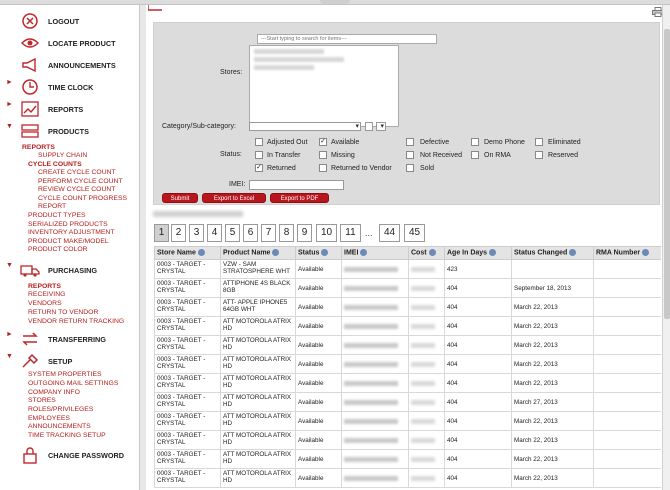  I want to click on stores-link: STORES, so click(42, 401).